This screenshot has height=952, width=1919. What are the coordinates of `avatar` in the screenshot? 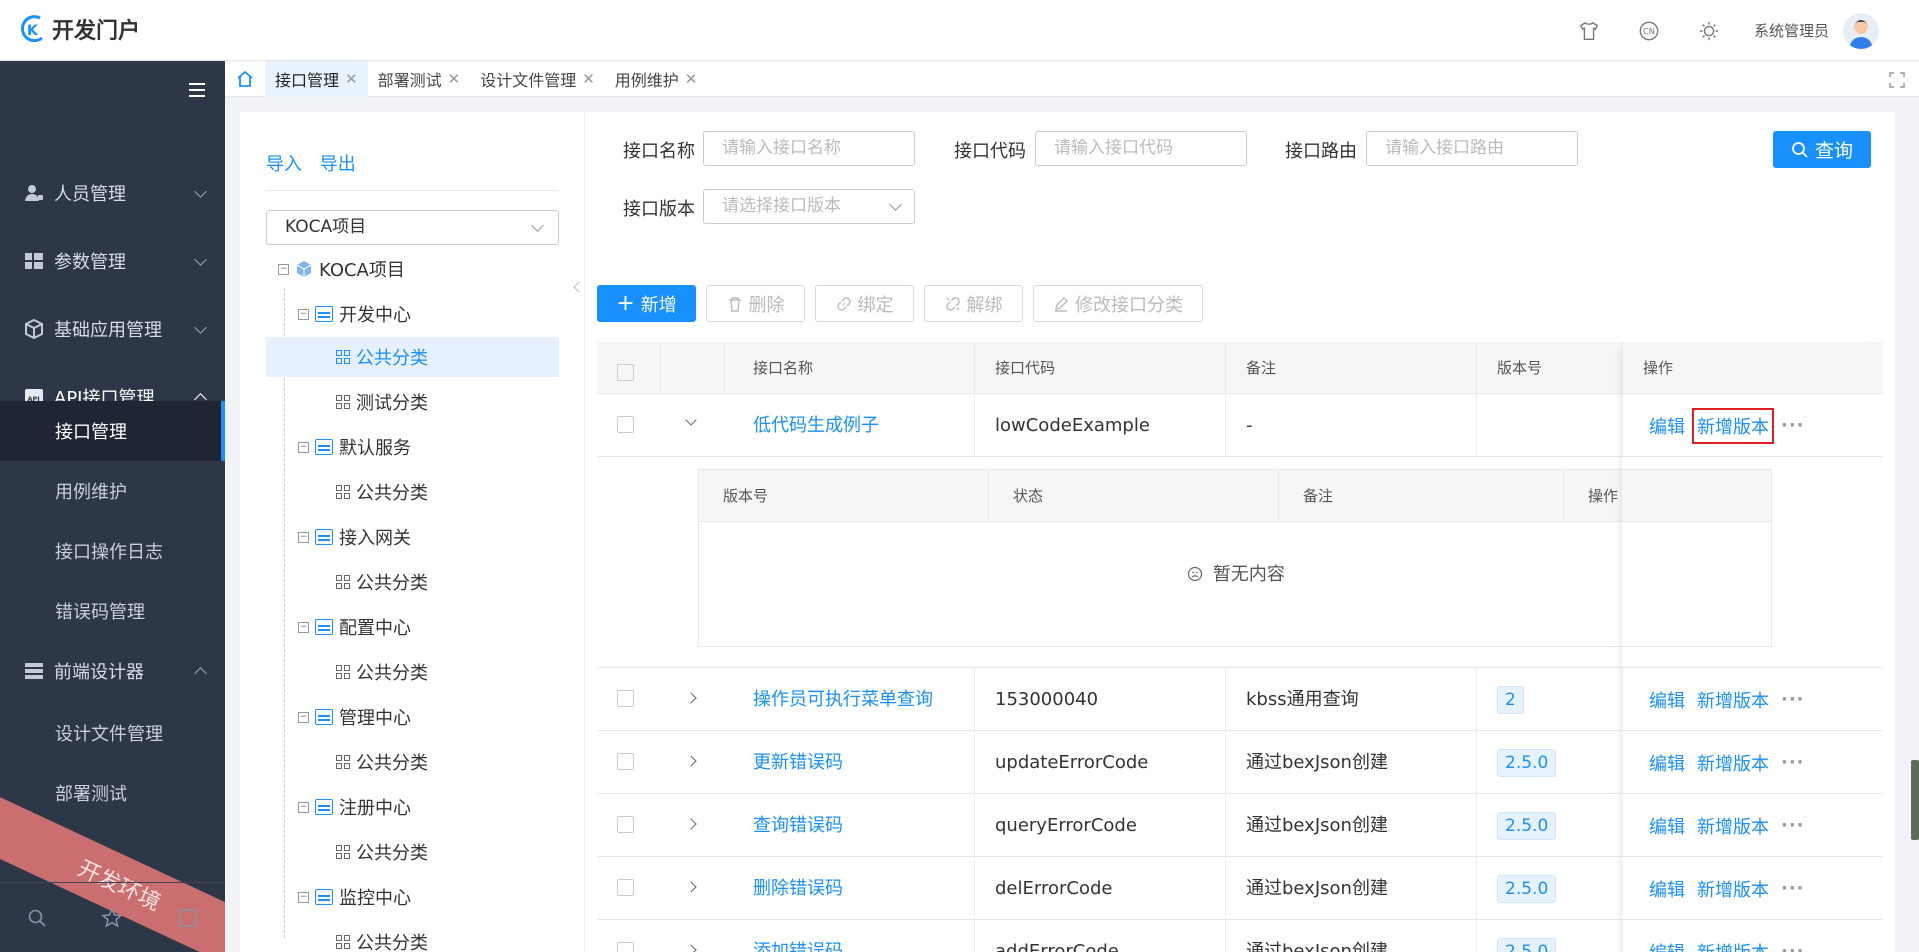 It's located at (1861, 30).